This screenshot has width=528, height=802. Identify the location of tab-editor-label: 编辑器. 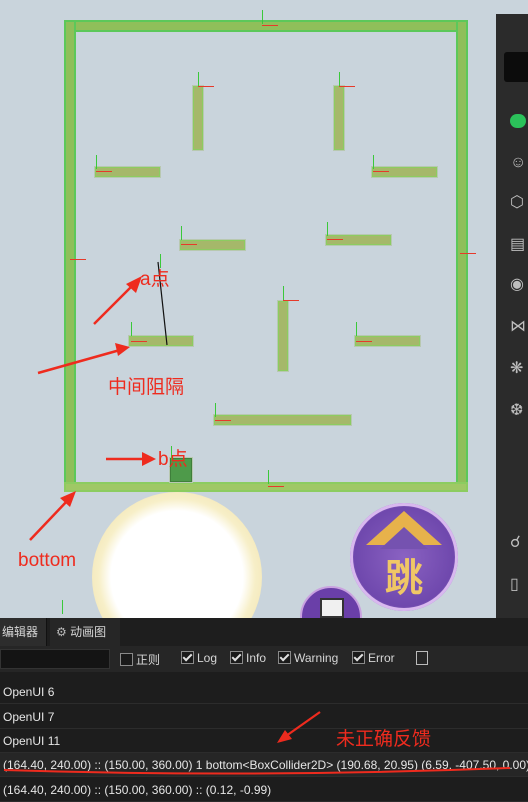
(20, 632).